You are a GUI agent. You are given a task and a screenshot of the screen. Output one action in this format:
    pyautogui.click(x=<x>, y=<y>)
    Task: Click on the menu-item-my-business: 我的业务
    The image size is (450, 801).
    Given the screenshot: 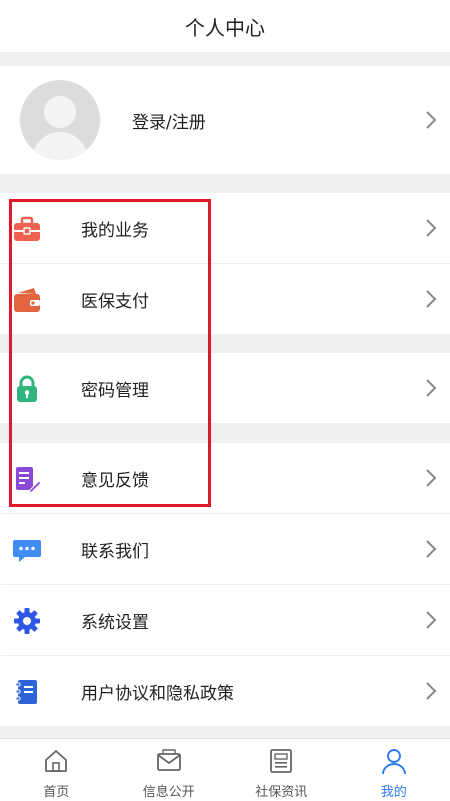 What is the action you would take?
    pyautogui.click(x=225, y=228)
    